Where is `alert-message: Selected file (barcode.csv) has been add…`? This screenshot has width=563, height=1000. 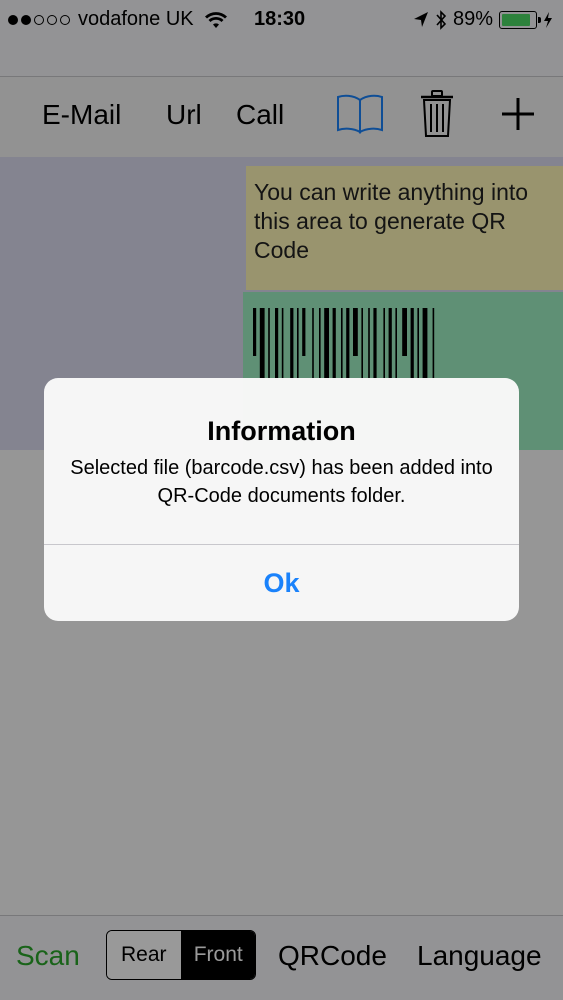 alert-message: Selected file (barcode.csv) has been add… is located at coordinates (281, 482).